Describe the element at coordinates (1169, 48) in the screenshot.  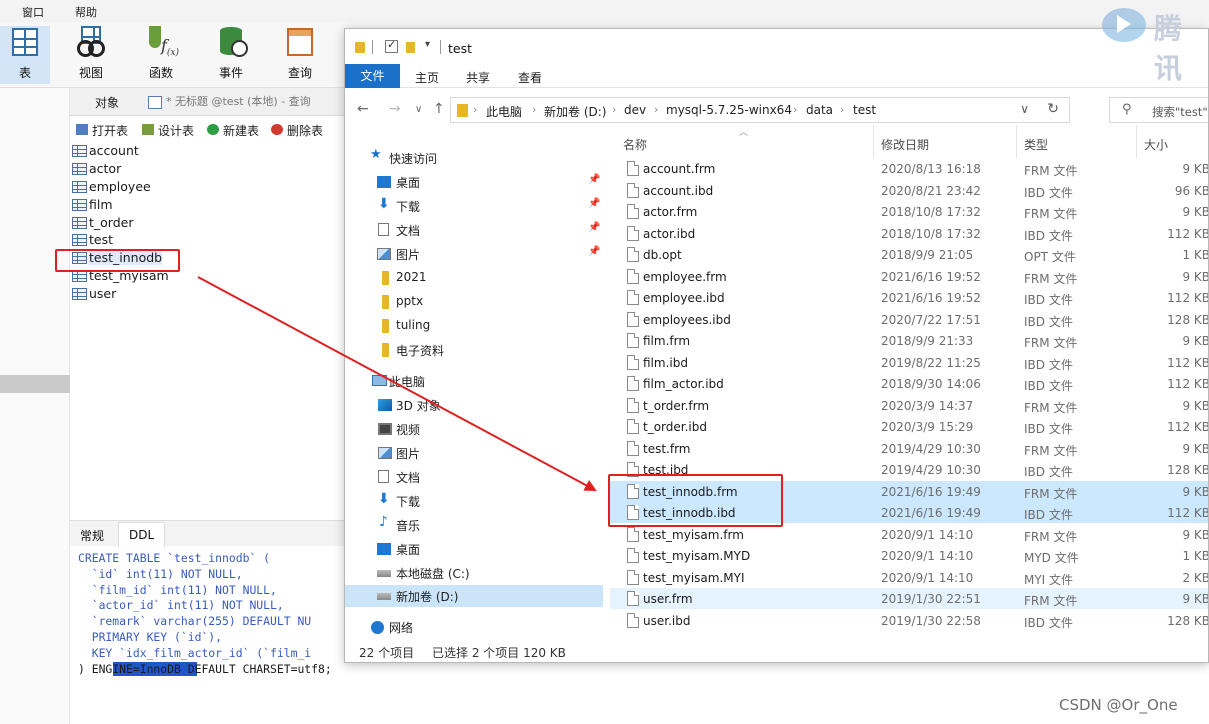
I see `watermark-text: 腾讯` at that location.